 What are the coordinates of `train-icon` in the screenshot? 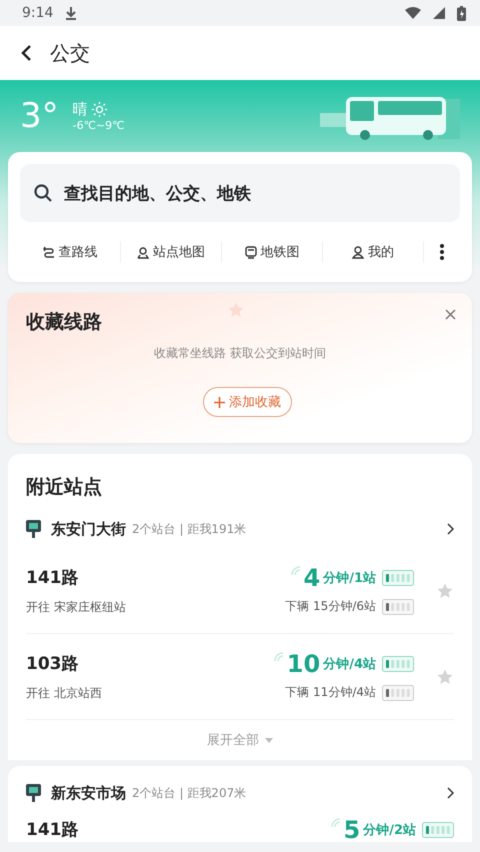 It's located at (250, 252).